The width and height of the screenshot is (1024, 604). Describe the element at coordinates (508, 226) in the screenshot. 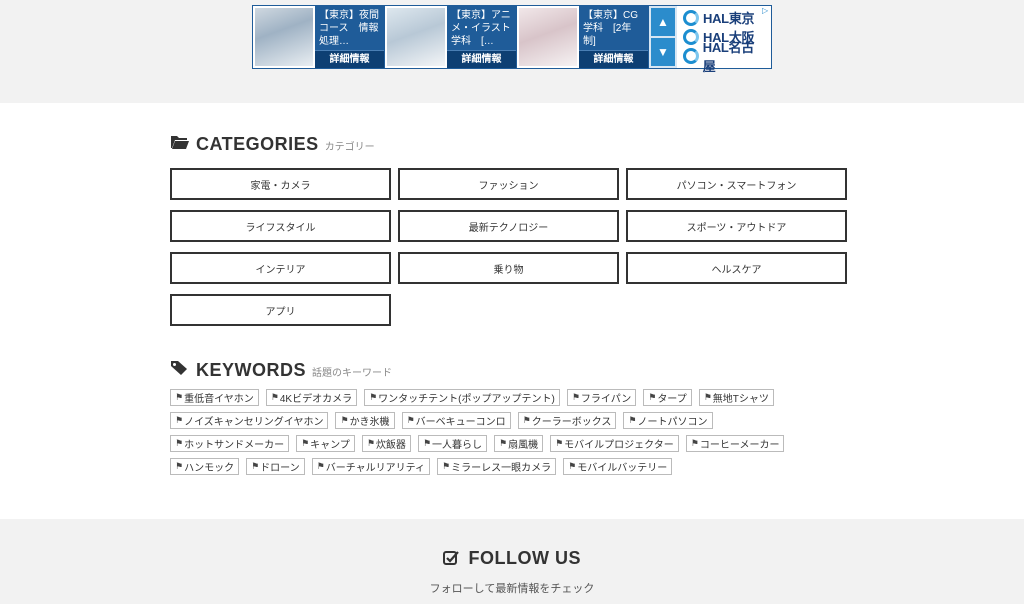

I see `category-button: 最新テクノロジー` at that location.